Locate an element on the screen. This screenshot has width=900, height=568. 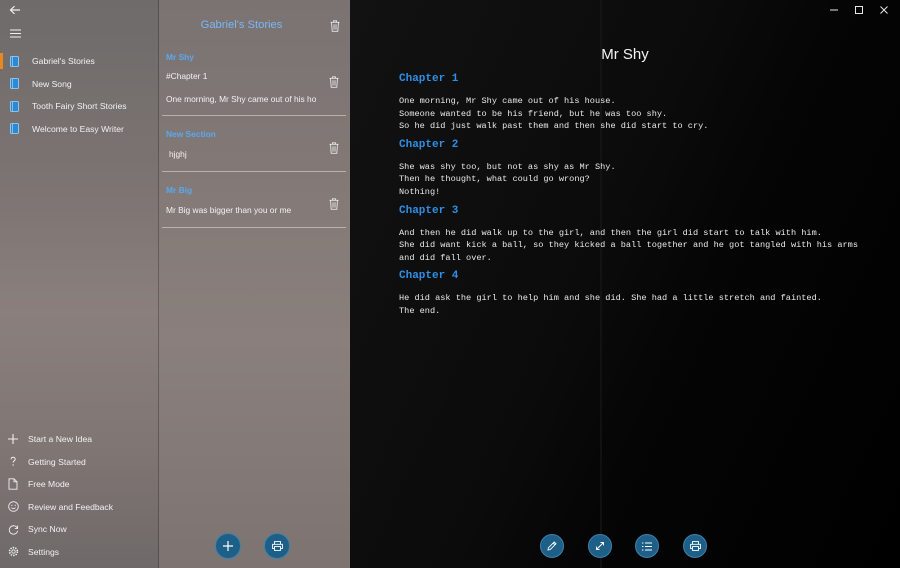
getting-started-button: Getting Started is located at coordinates (79, 462).